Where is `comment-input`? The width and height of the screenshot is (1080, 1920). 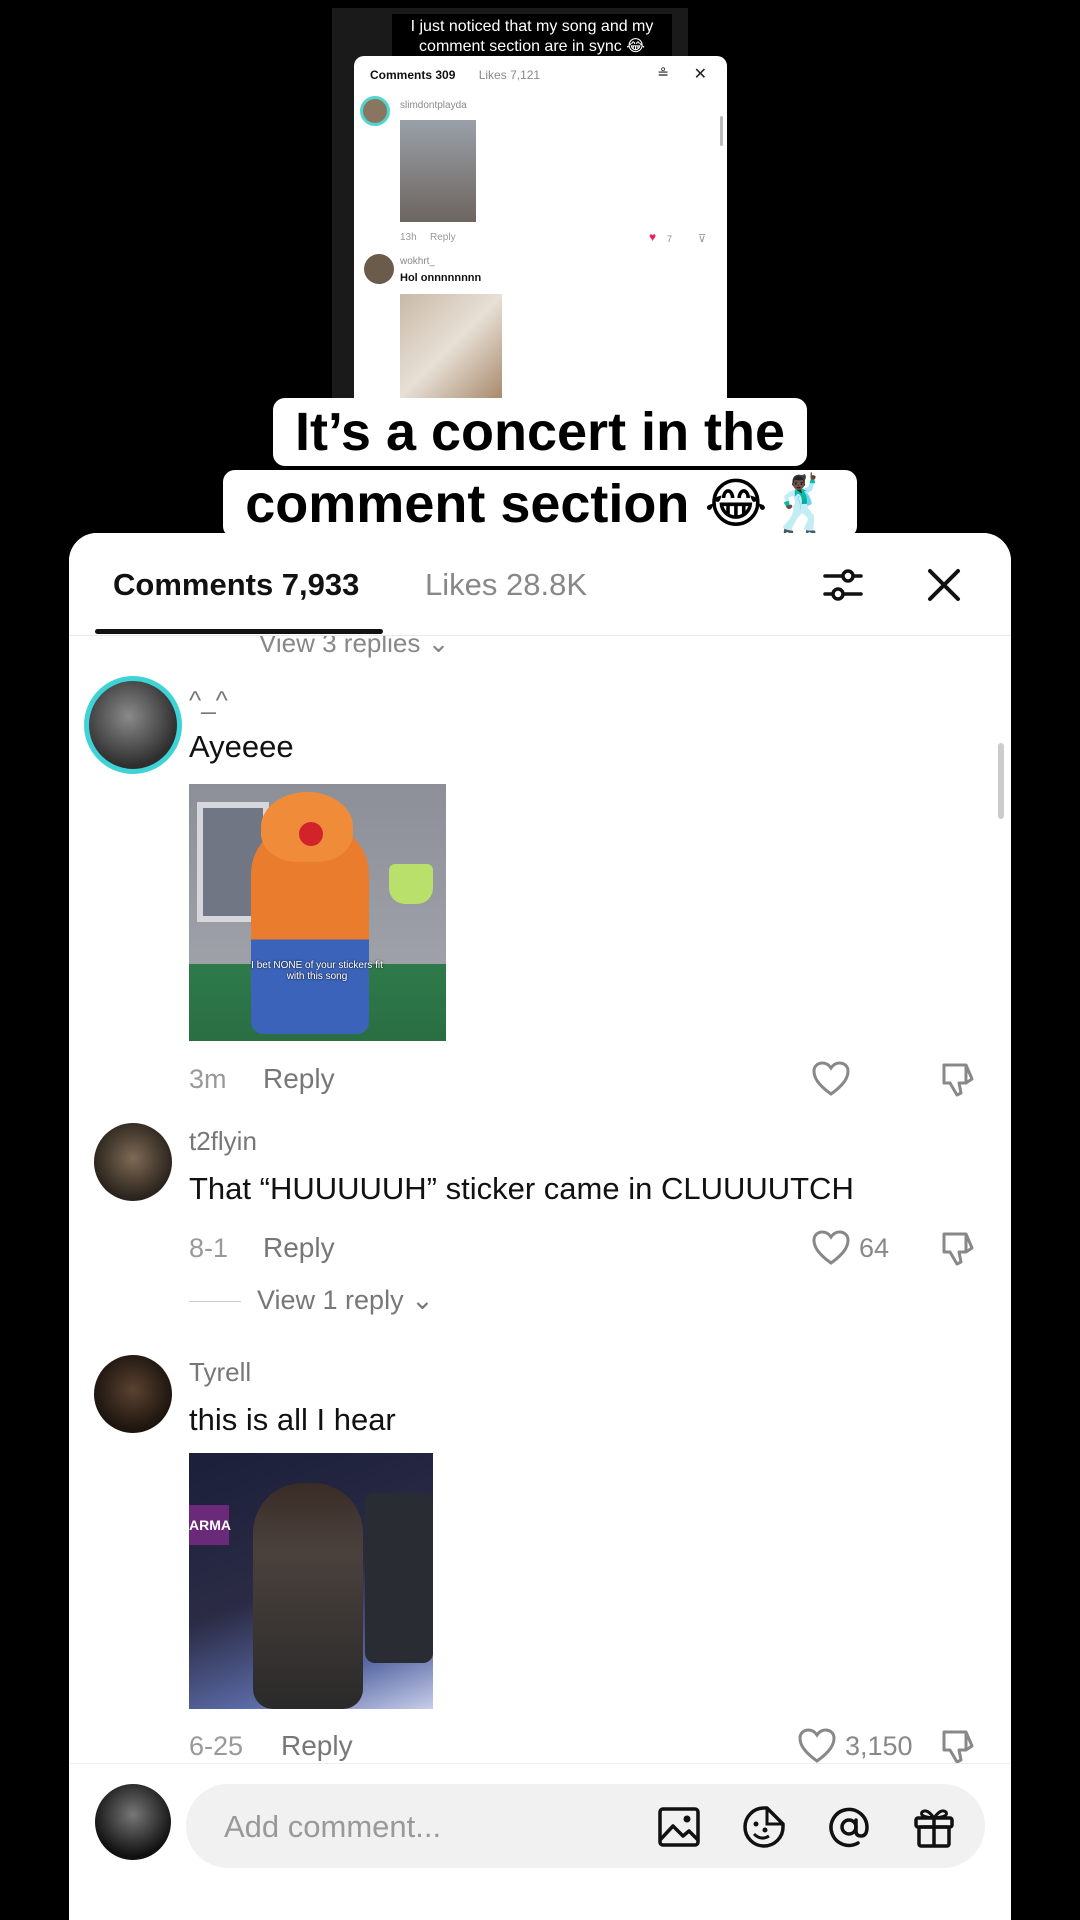 comment-input is located at coordinates (434, 1827).